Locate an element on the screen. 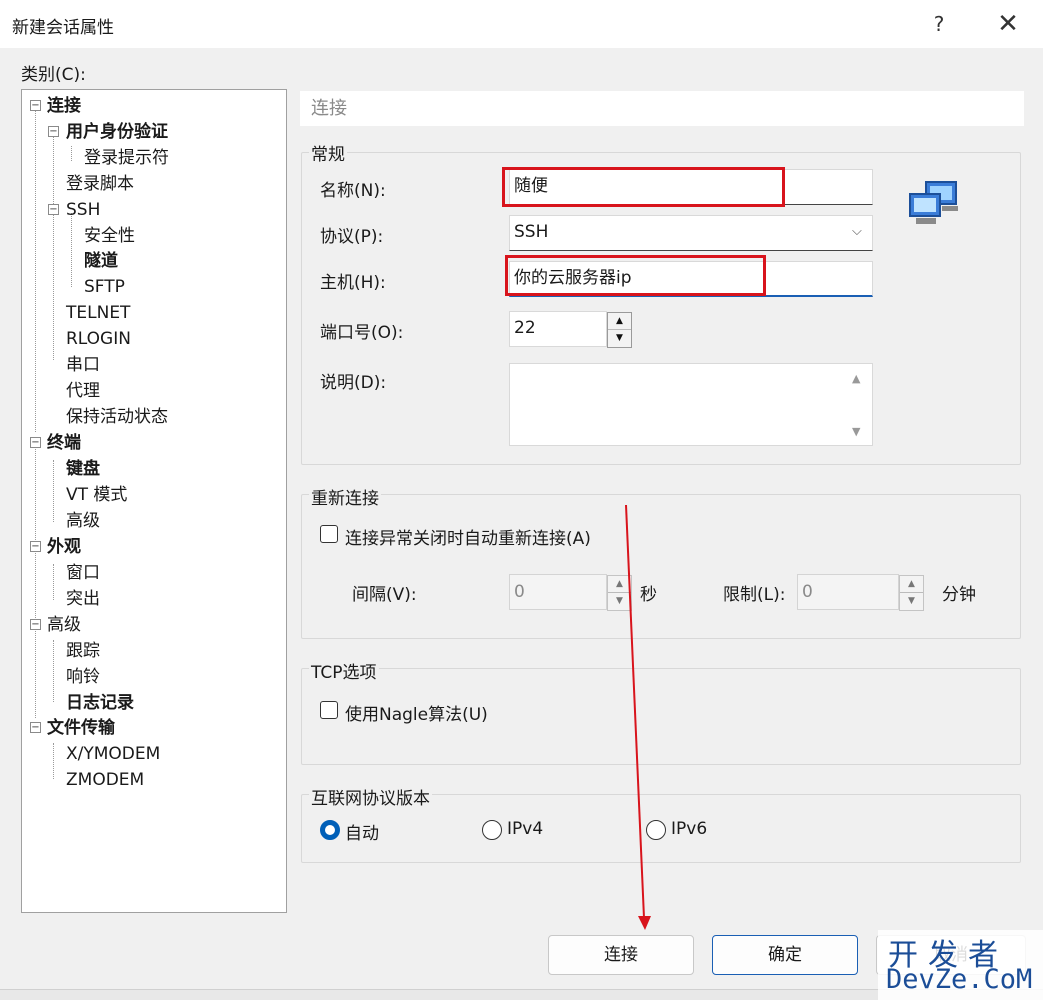 Image resolution: width=1043 pixels, height=1000 pixels. watermark-line2: DevZe.CoM is located at coordinates (959, 979).